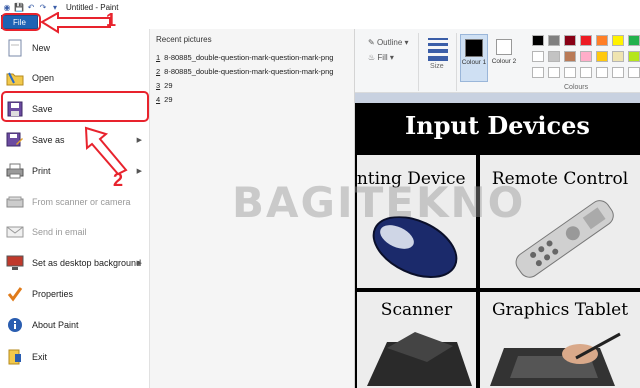  Describe the element at coordinates (576, 87) in the screenshot. I see `colours-group-label: Colours` at that location.